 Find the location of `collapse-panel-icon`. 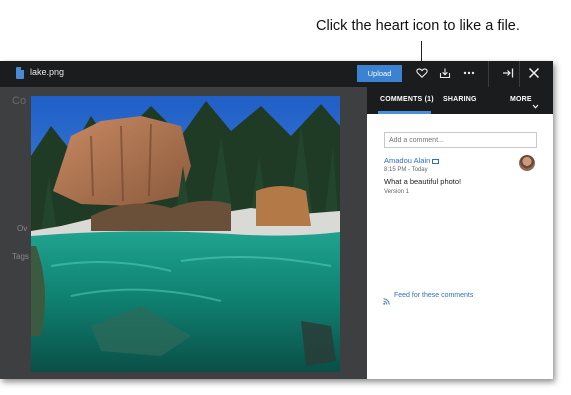

collapse-panel-icon is located at coordinates (508, 73).